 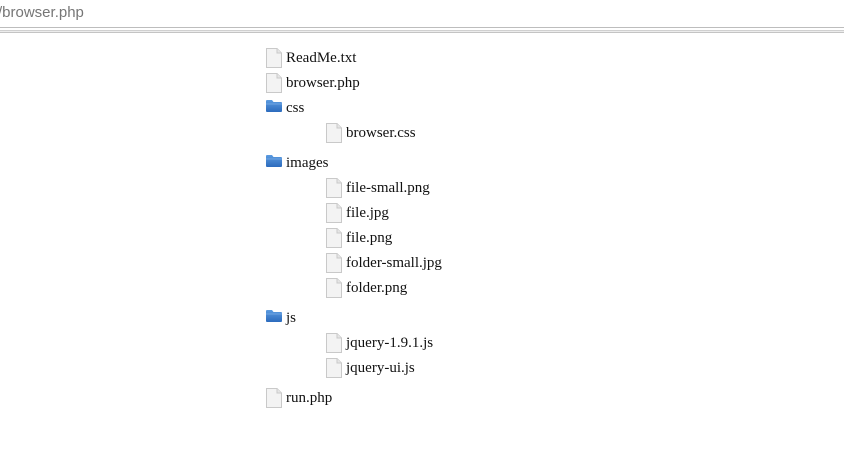 What do you see at coordinates (380, 367) in the screenshot?
I see `file-name: jquery-ui.js` at bounding box center [380, 367].